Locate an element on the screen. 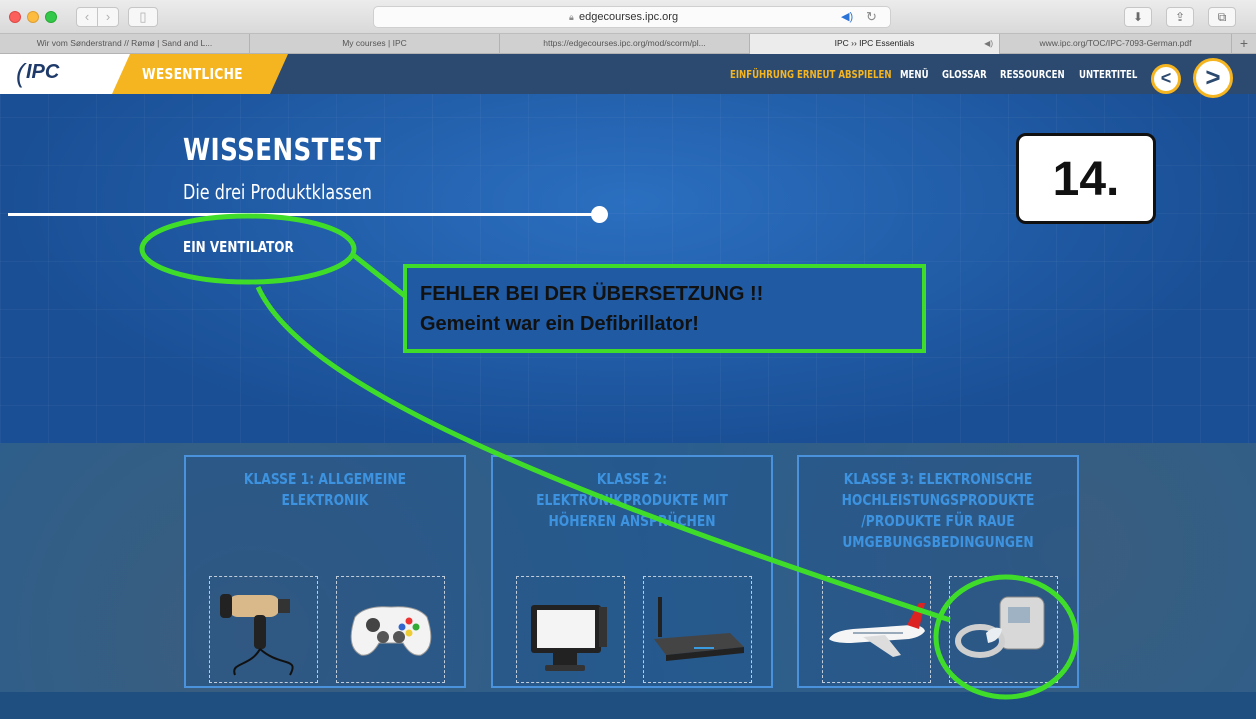 The width and height of the screenshot is (1256, 719). ipc-swoosh-icon: ( is located at coordinates (20, 73).